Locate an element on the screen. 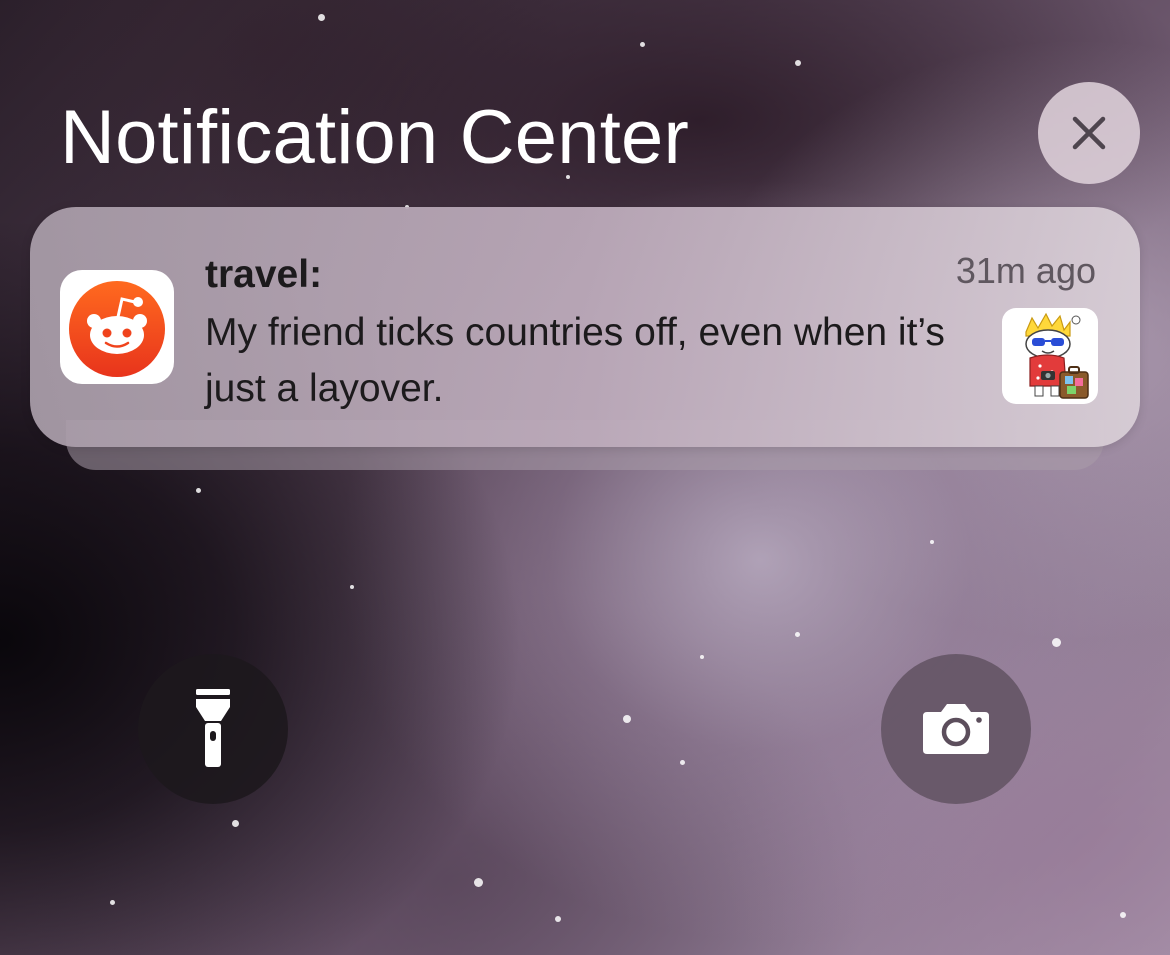  close-icon is located at coordinates (1089, 133).